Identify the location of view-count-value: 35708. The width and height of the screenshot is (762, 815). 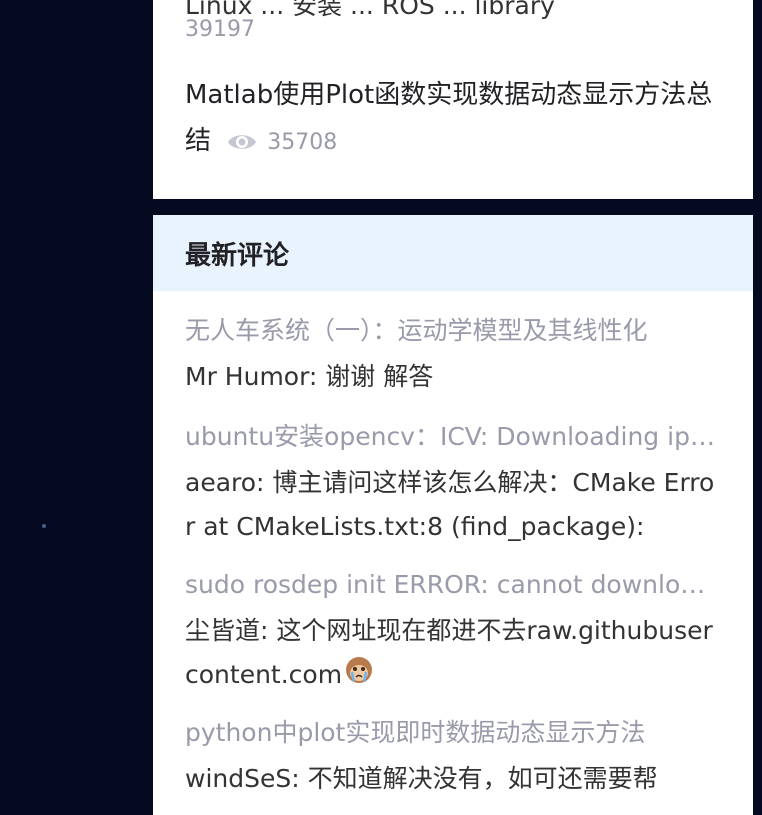
(302, 142).